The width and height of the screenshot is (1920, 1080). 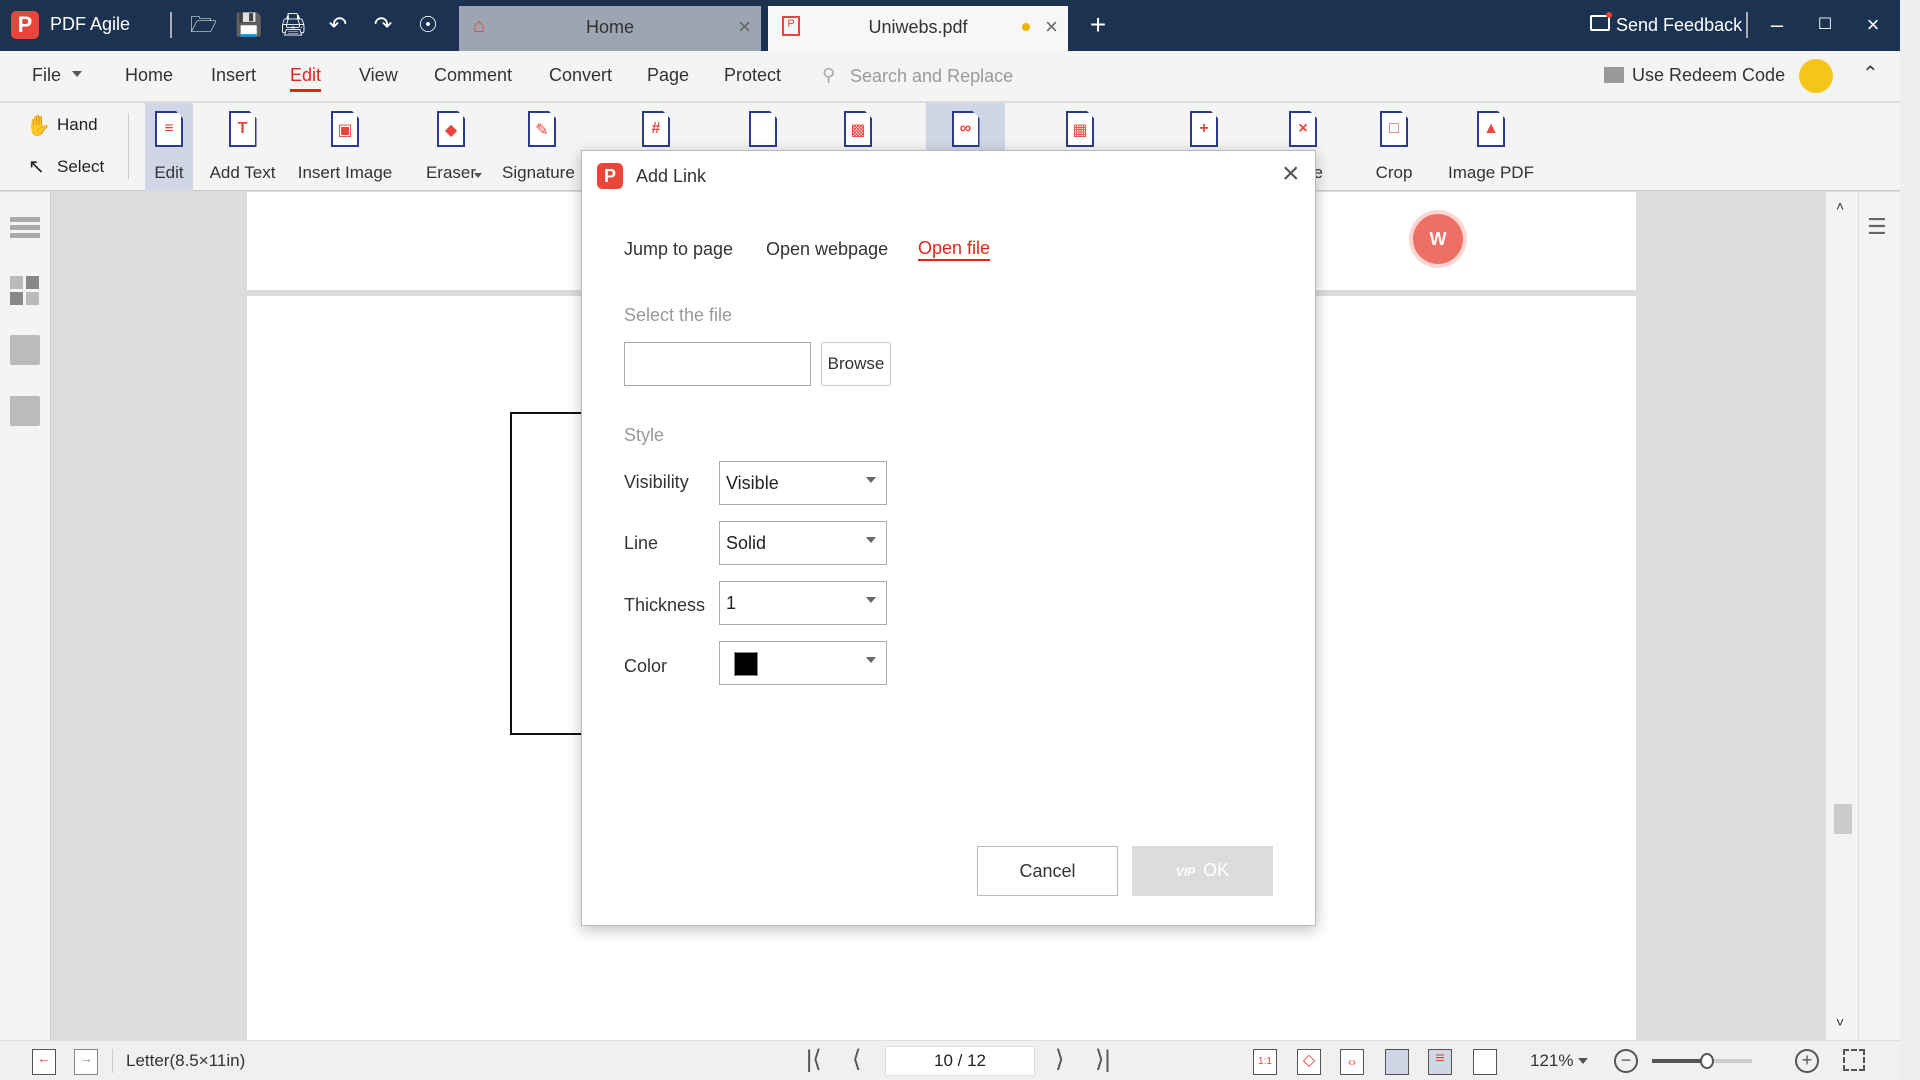 What do you see at coordinates (1026, 27) in the screenshot?
I see `unsaved-dot` at bounding box center [1026, 27].